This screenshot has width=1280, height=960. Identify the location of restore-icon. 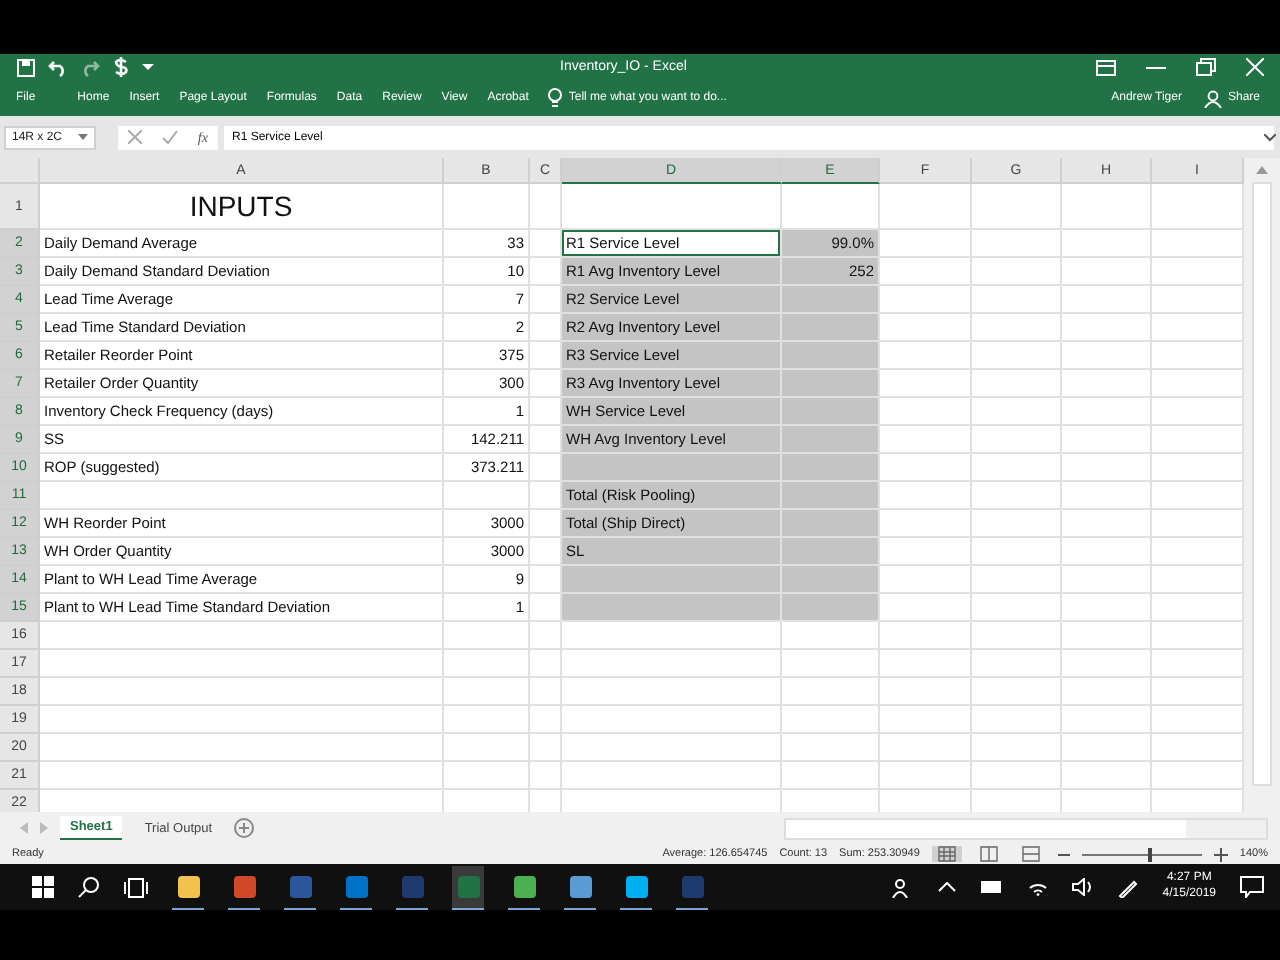
(1206, 67).